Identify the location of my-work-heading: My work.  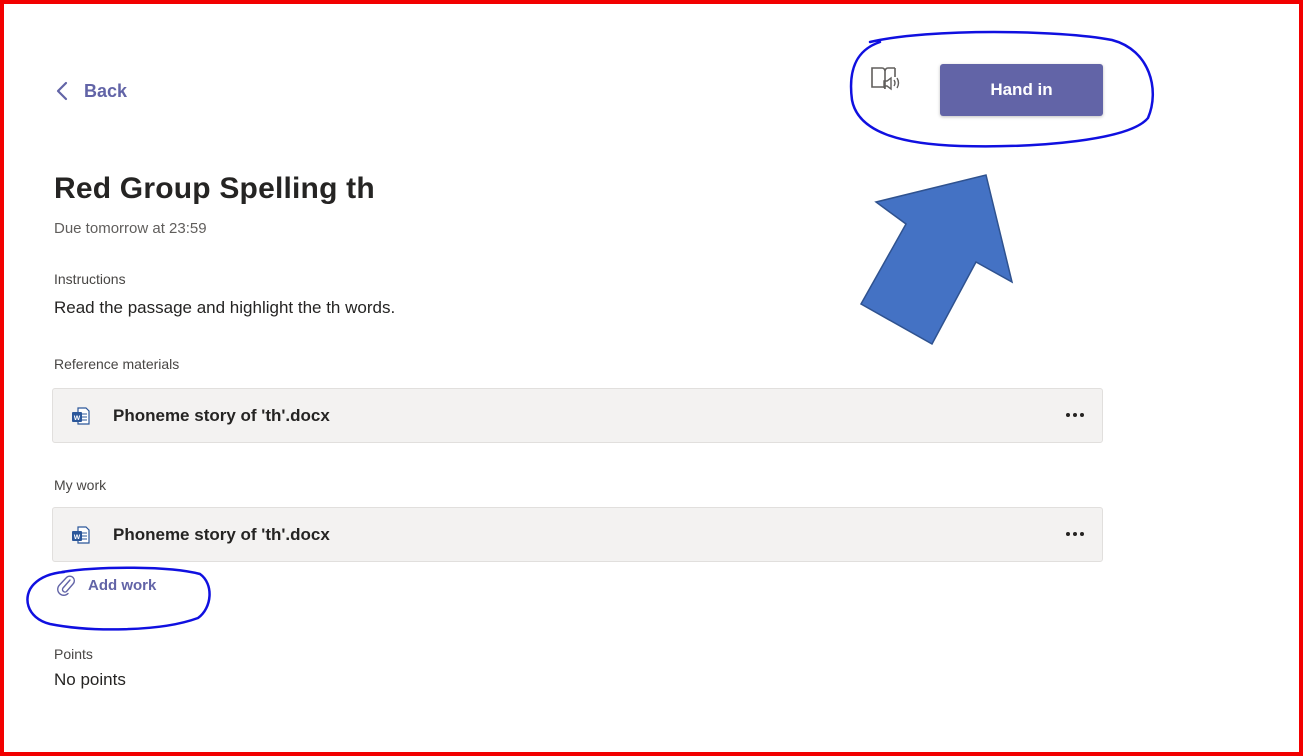
(80, 485).